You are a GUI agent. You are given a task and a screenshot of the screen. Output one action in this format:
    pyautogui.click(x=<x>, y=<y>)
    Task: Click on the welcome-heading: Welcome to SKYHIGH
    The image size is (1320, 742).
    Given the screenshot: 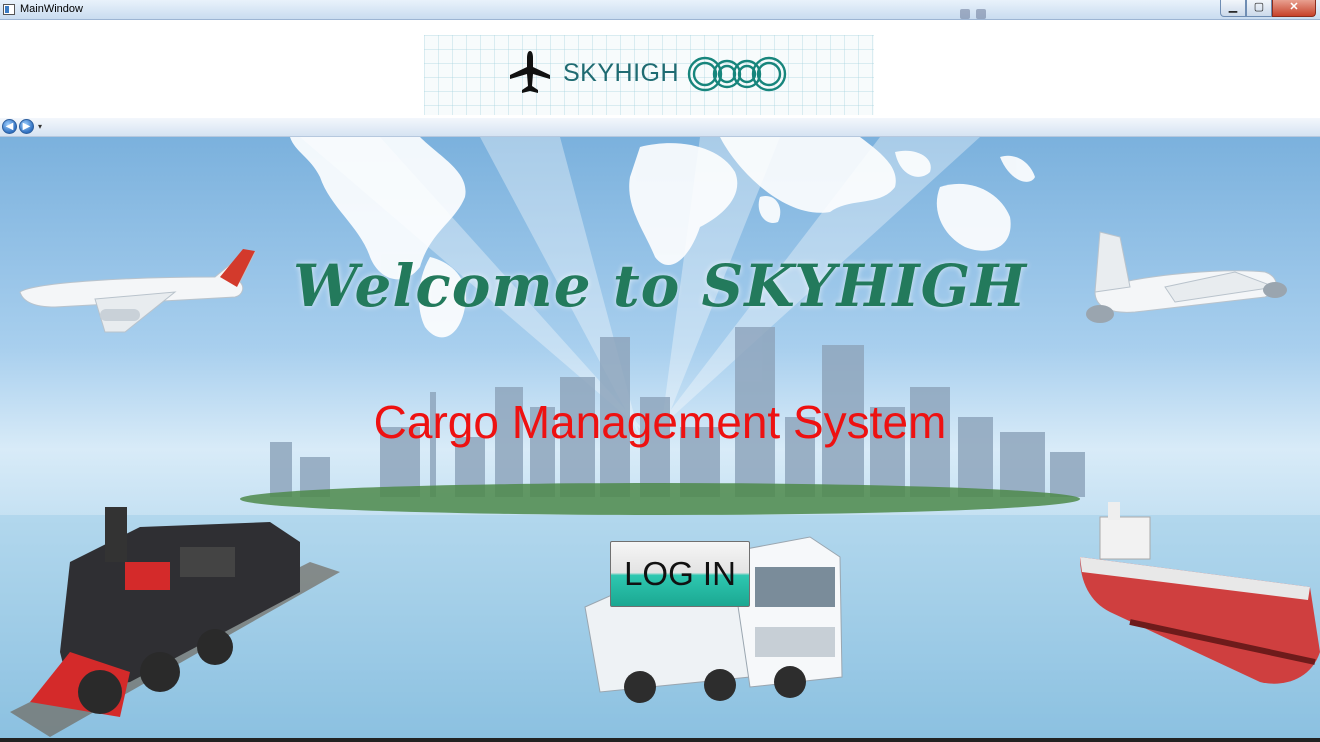 What is the action you would take?
    pyautogui.click(x=660, y=286)
    